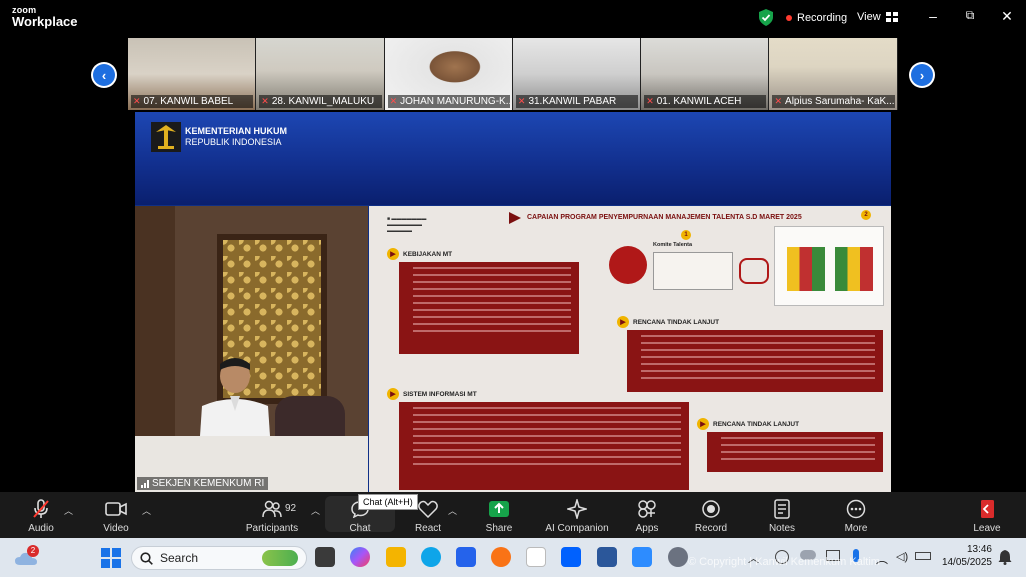 This screenshot has width=1026, height=577. What do you see at coordinates (251, 349) in the screenshot?
I see `speaker-video: SEKJEN KEMENKUM RI` at bounding box center [251, 349].